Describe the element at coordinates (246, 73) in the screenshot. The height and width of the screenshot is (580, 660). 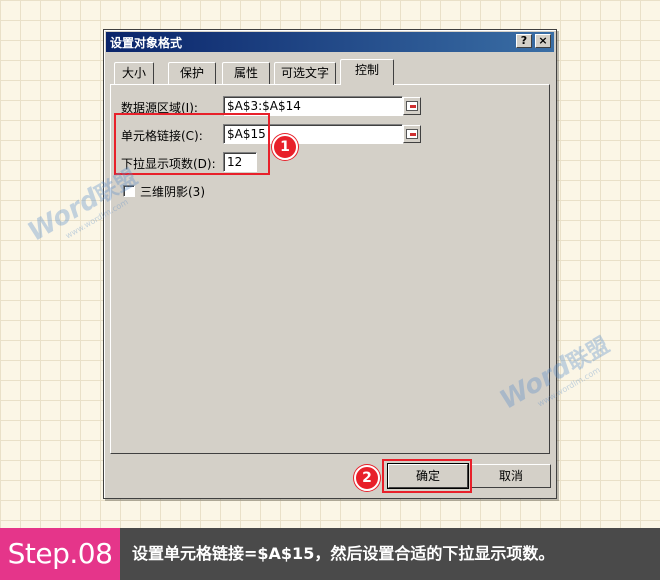
I see `tab-properties: 属性` at that location.